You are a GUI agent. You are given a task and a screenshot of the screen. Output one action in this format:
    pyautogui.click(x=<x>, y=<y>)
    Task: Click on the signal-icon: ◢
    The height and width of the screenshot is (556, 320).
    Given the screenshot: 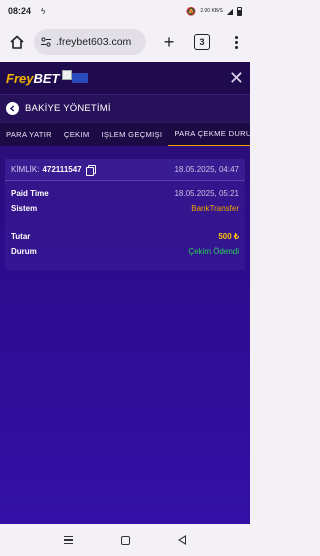 What is the action you would take?
    pyautogui.click(x=229, y=11)
    